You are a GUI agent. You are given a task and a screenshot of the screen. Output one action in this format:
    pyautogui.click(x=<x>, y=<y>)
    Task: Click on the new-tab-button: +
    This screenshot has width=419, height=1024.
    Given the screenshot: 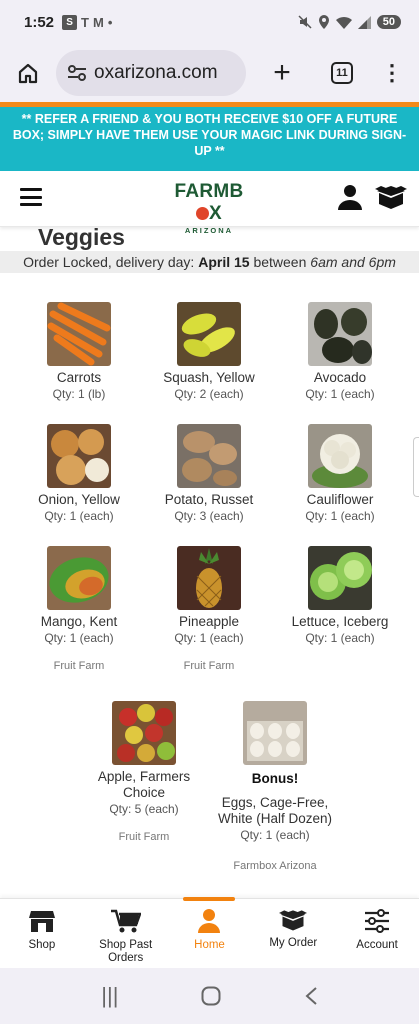 What is the action you would take?
    pyautogui.click(x=282, y=73)
    